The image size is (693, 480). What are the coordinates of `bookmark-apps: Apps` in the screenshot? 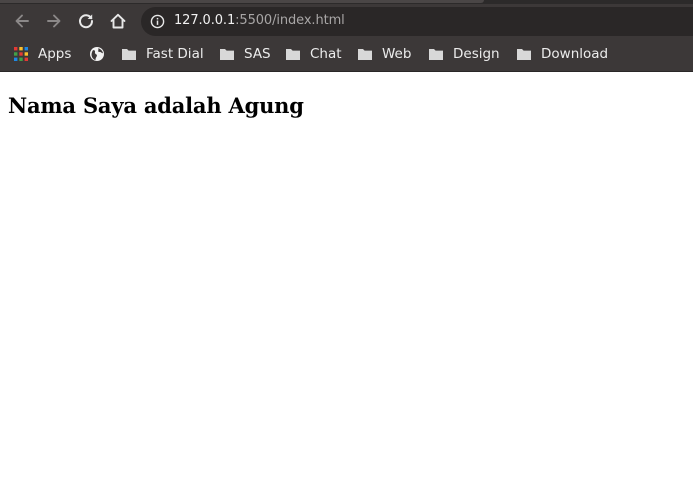 It's located at (42, 54).